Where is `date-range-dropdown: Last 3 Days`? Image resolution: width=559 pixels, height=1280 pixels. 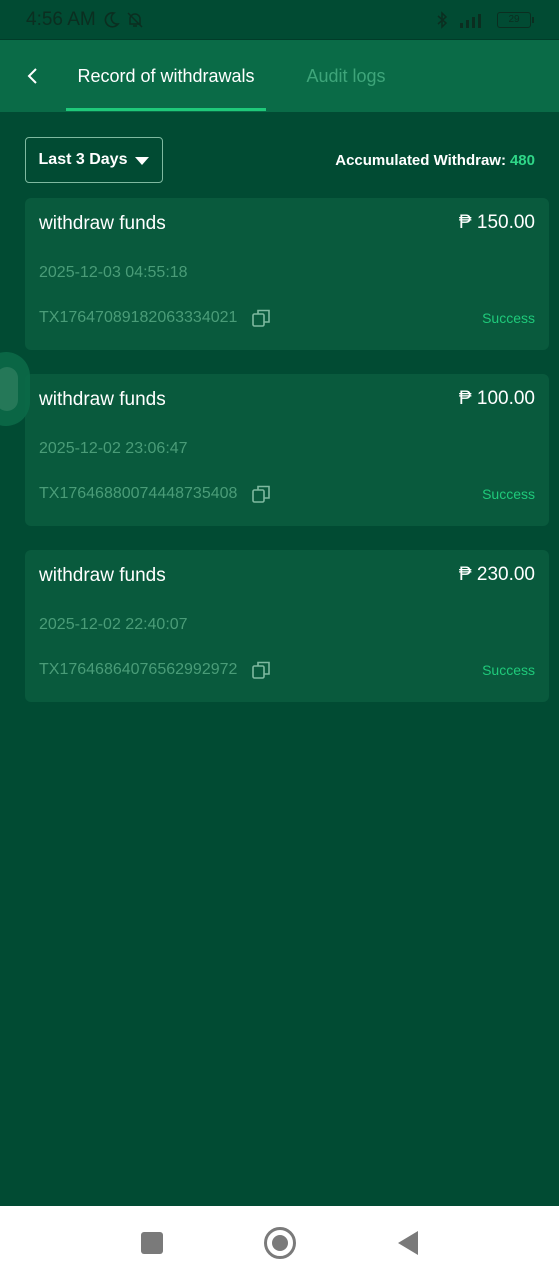 date-range-dropdown: Last 3 Days is located at coordinates (94, 160).